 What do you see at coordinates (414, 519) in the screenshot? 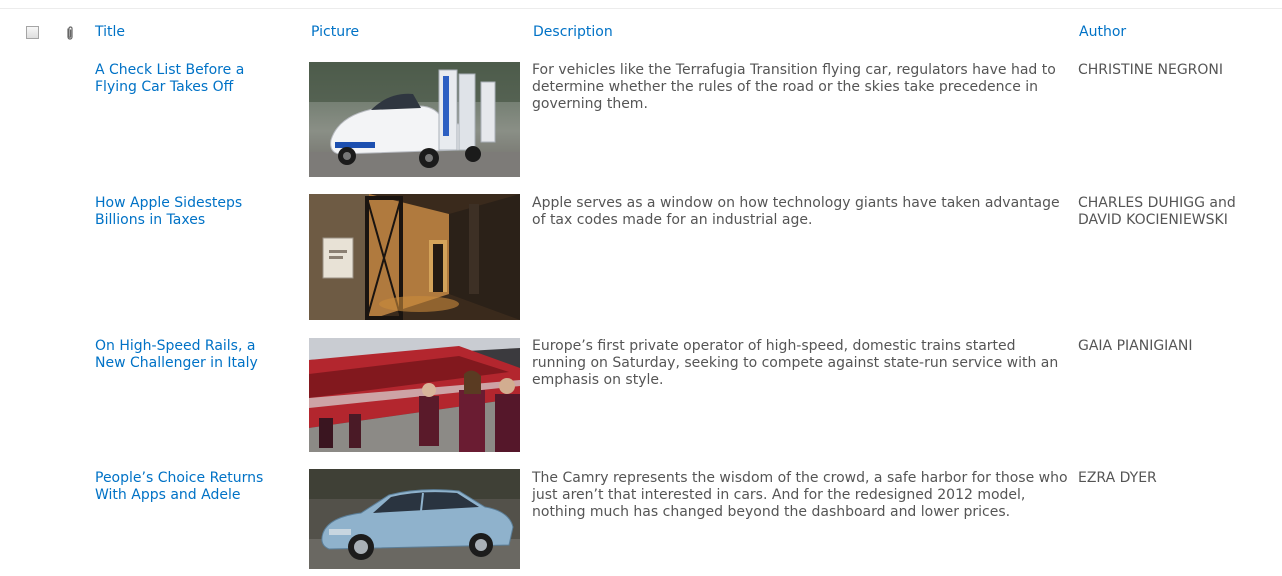
I see `sedan-car-photo` at bounding box center [414, 519].